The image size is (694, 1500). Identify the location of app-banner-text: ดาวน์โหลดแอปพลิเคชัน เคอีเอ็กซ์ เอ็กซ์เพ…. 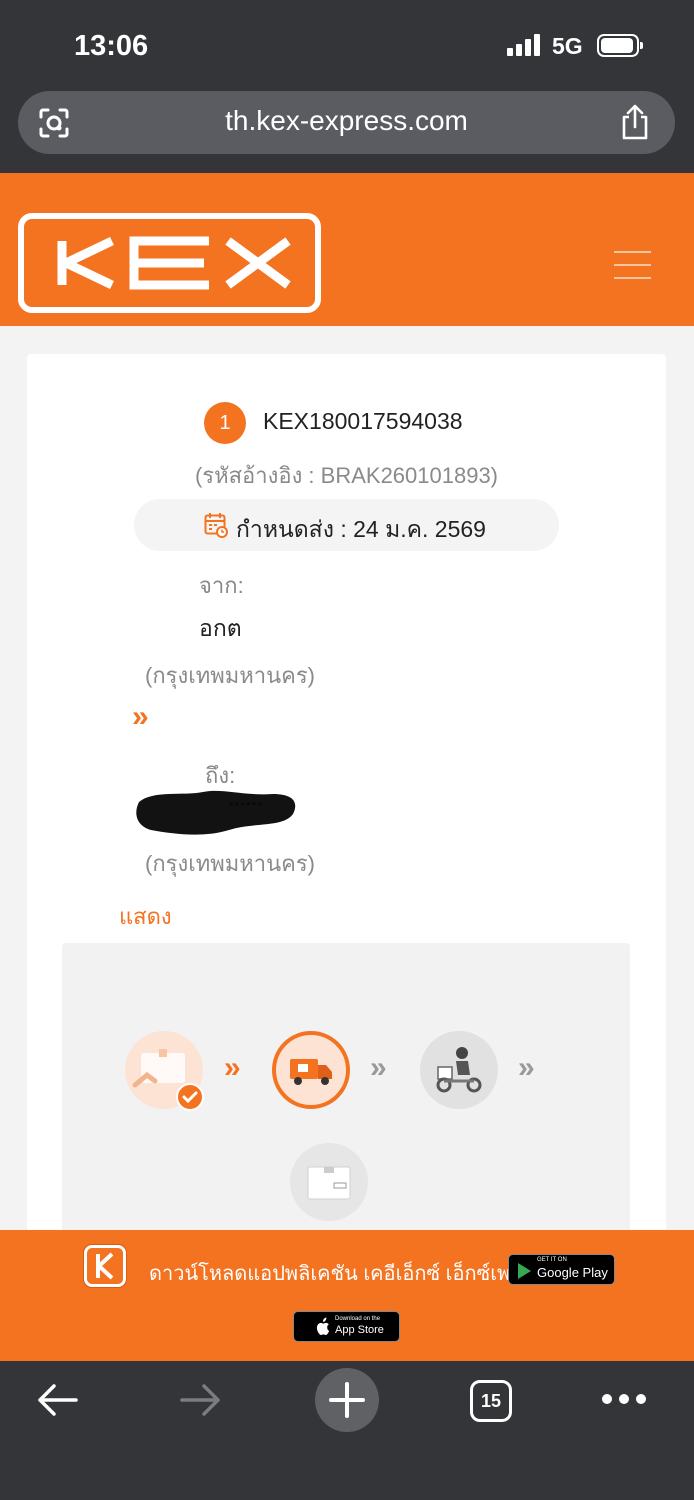
(341, 1274).